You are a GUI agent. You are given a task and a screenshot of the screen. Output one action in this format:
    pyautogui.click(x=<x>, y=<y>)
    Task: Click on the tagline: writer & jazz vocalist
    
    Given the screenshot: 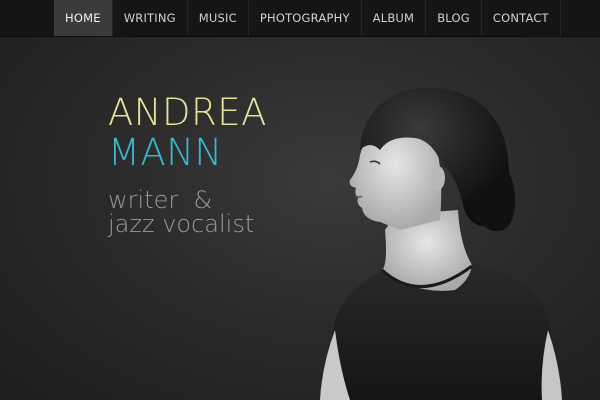 What is the action you would take?
    pyautogui.click(x=187, y=212)
    